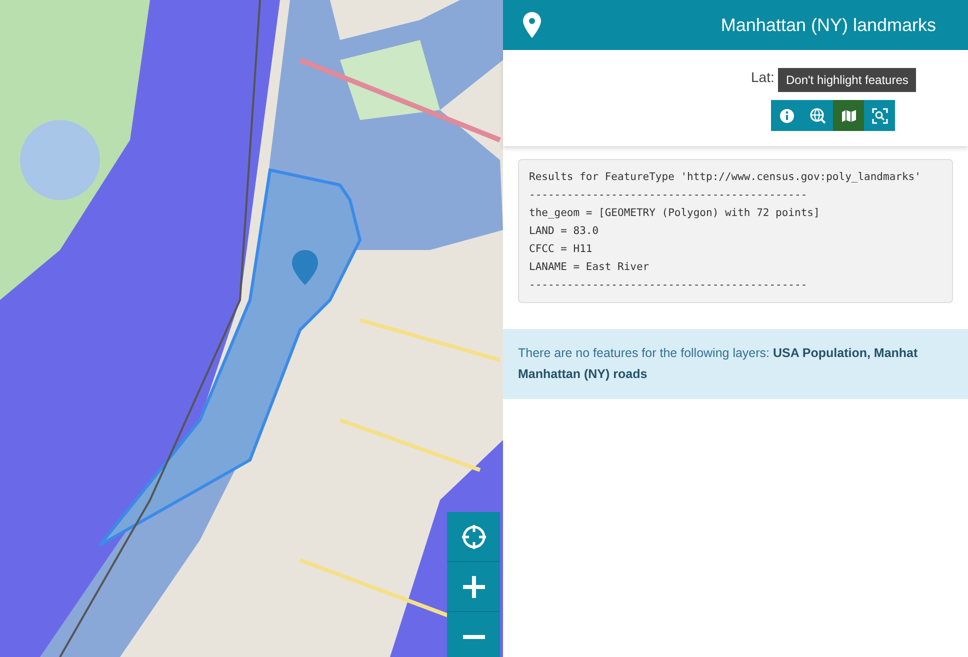  I want to click on no-features-text: There are no features for the following layers:, so click(644, 353).